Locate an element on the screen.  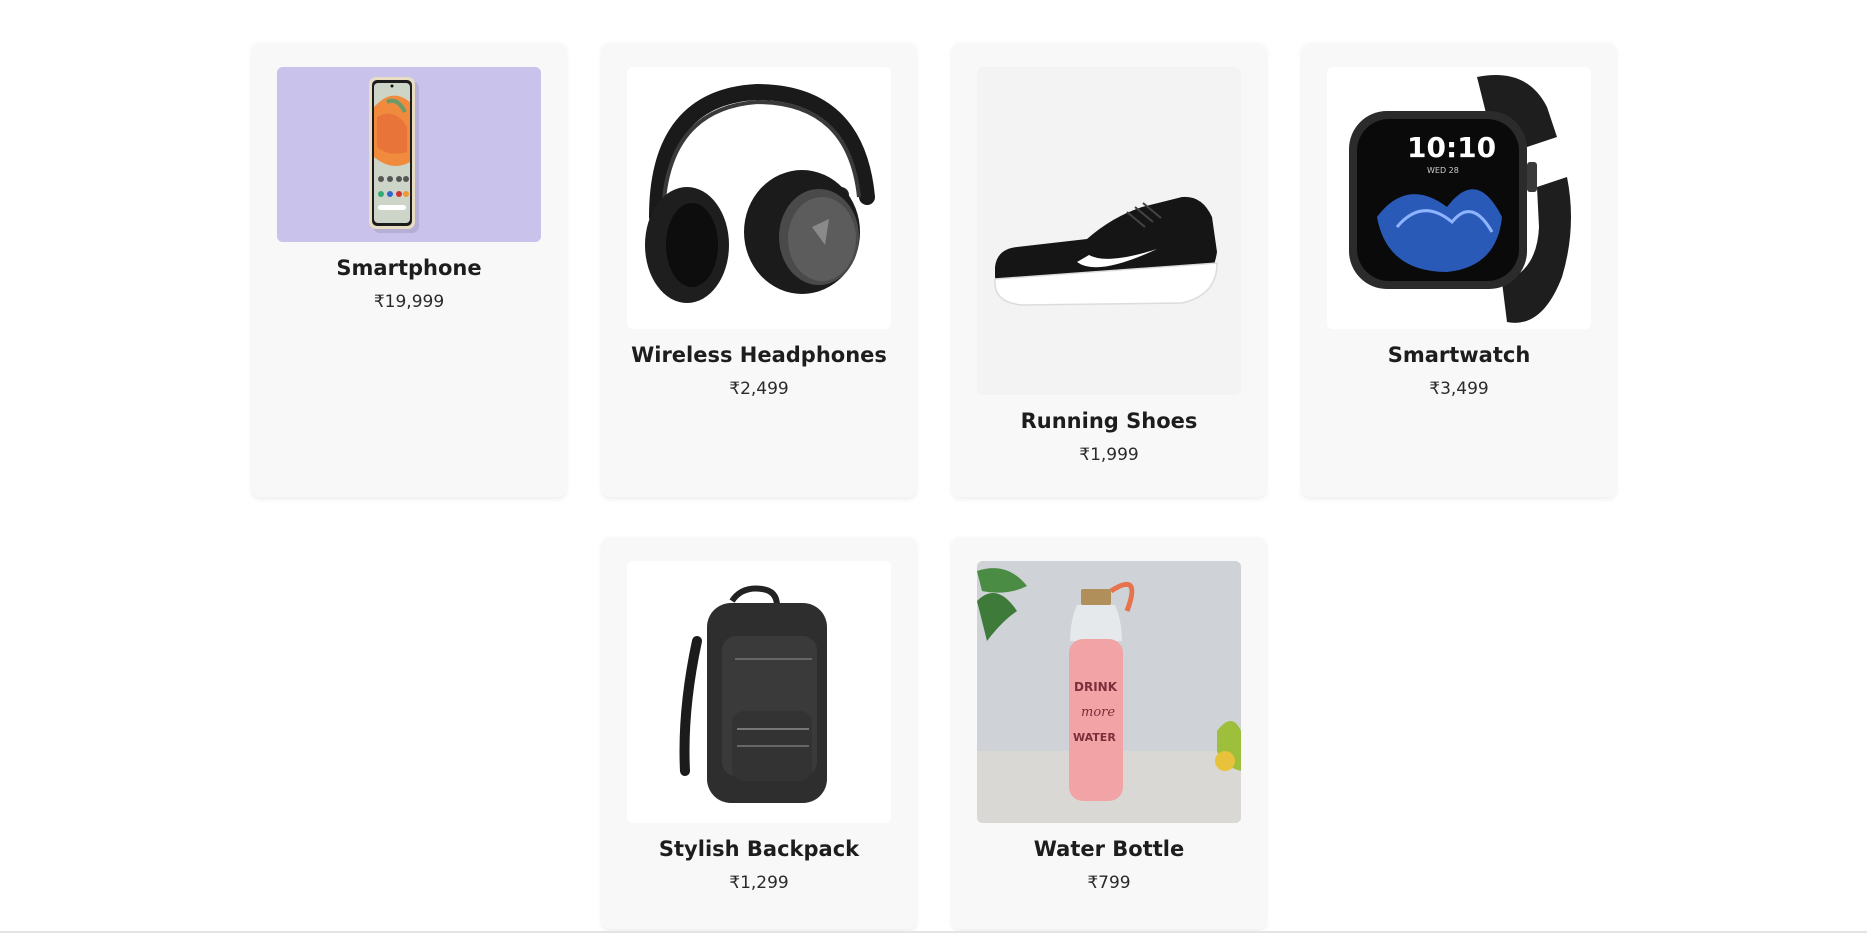
product-price: ₹1,299 is located at coordinates (759, 883).